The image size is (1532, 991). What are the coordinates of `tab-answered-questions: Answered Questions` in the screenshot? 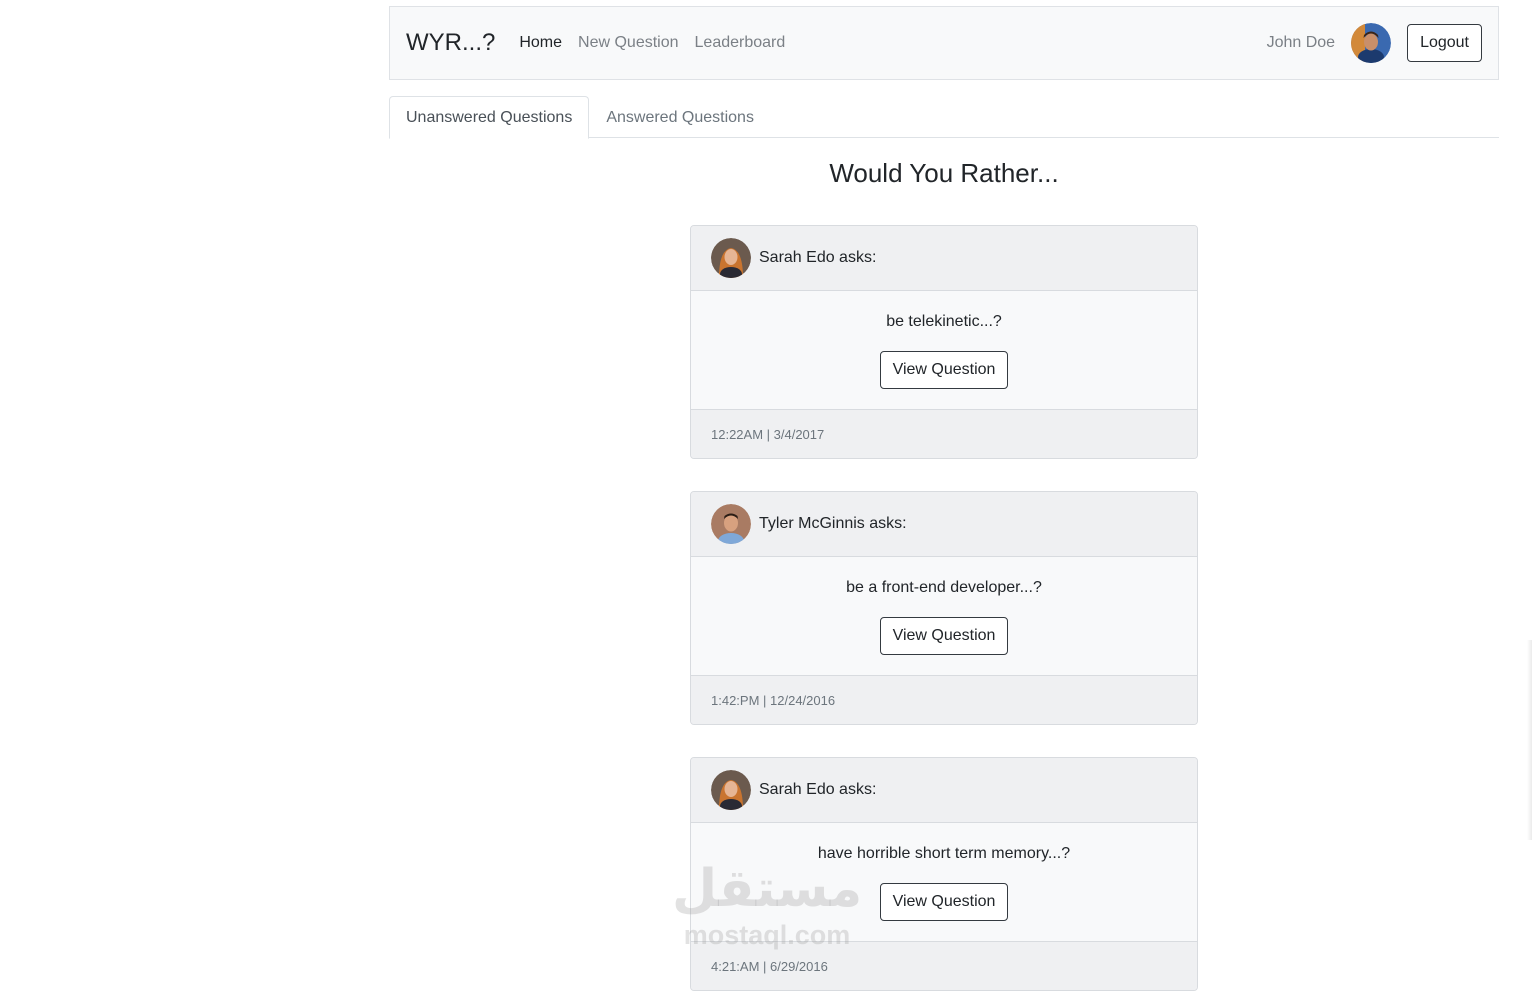 It's located at (680, 117).